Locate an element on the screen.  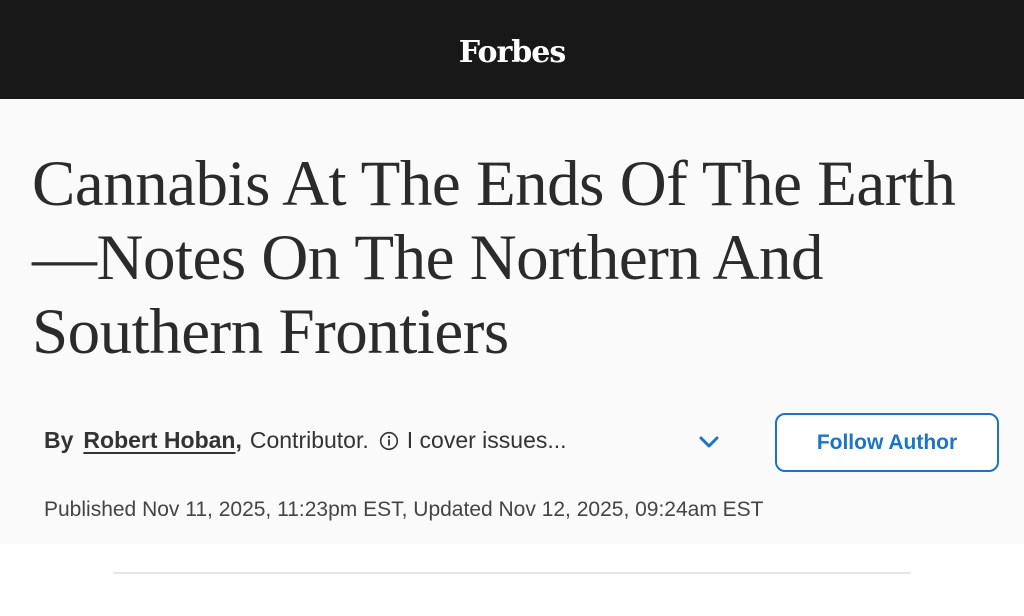
author-link: Robert Hoban is located at coordinates (159, 440).